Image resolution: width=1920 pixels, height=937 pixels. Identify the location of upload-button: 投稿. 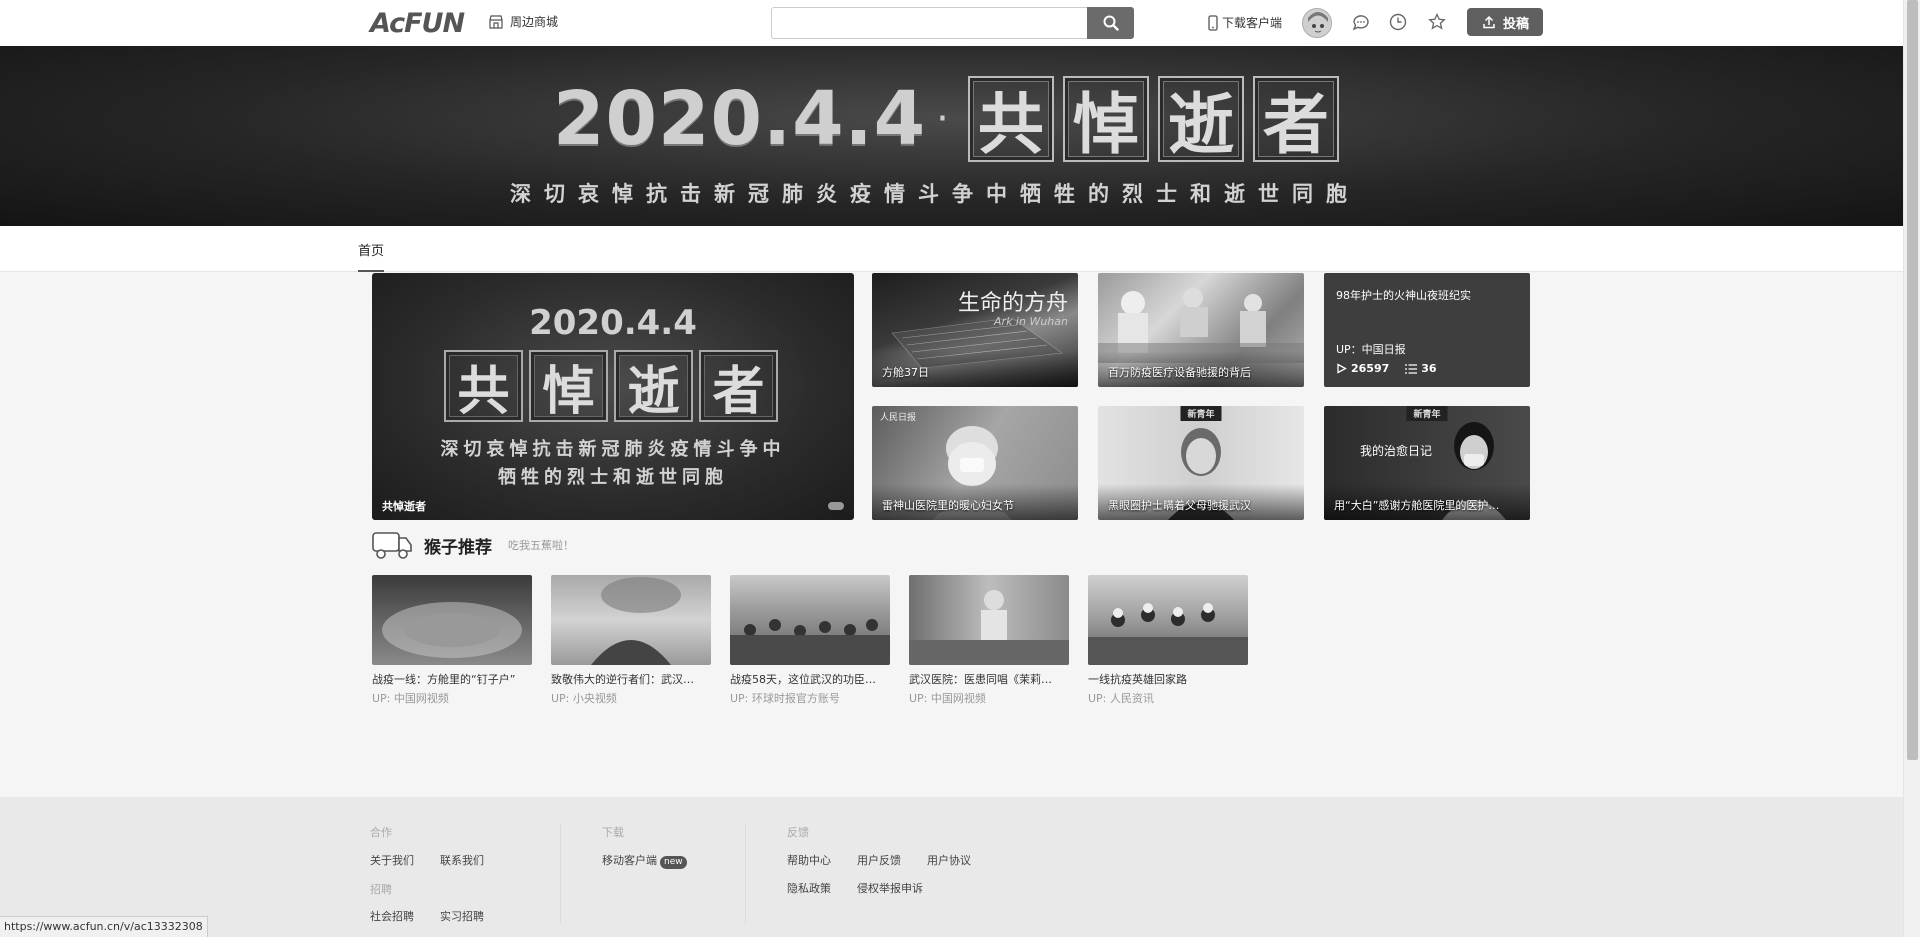
(1505, 22).